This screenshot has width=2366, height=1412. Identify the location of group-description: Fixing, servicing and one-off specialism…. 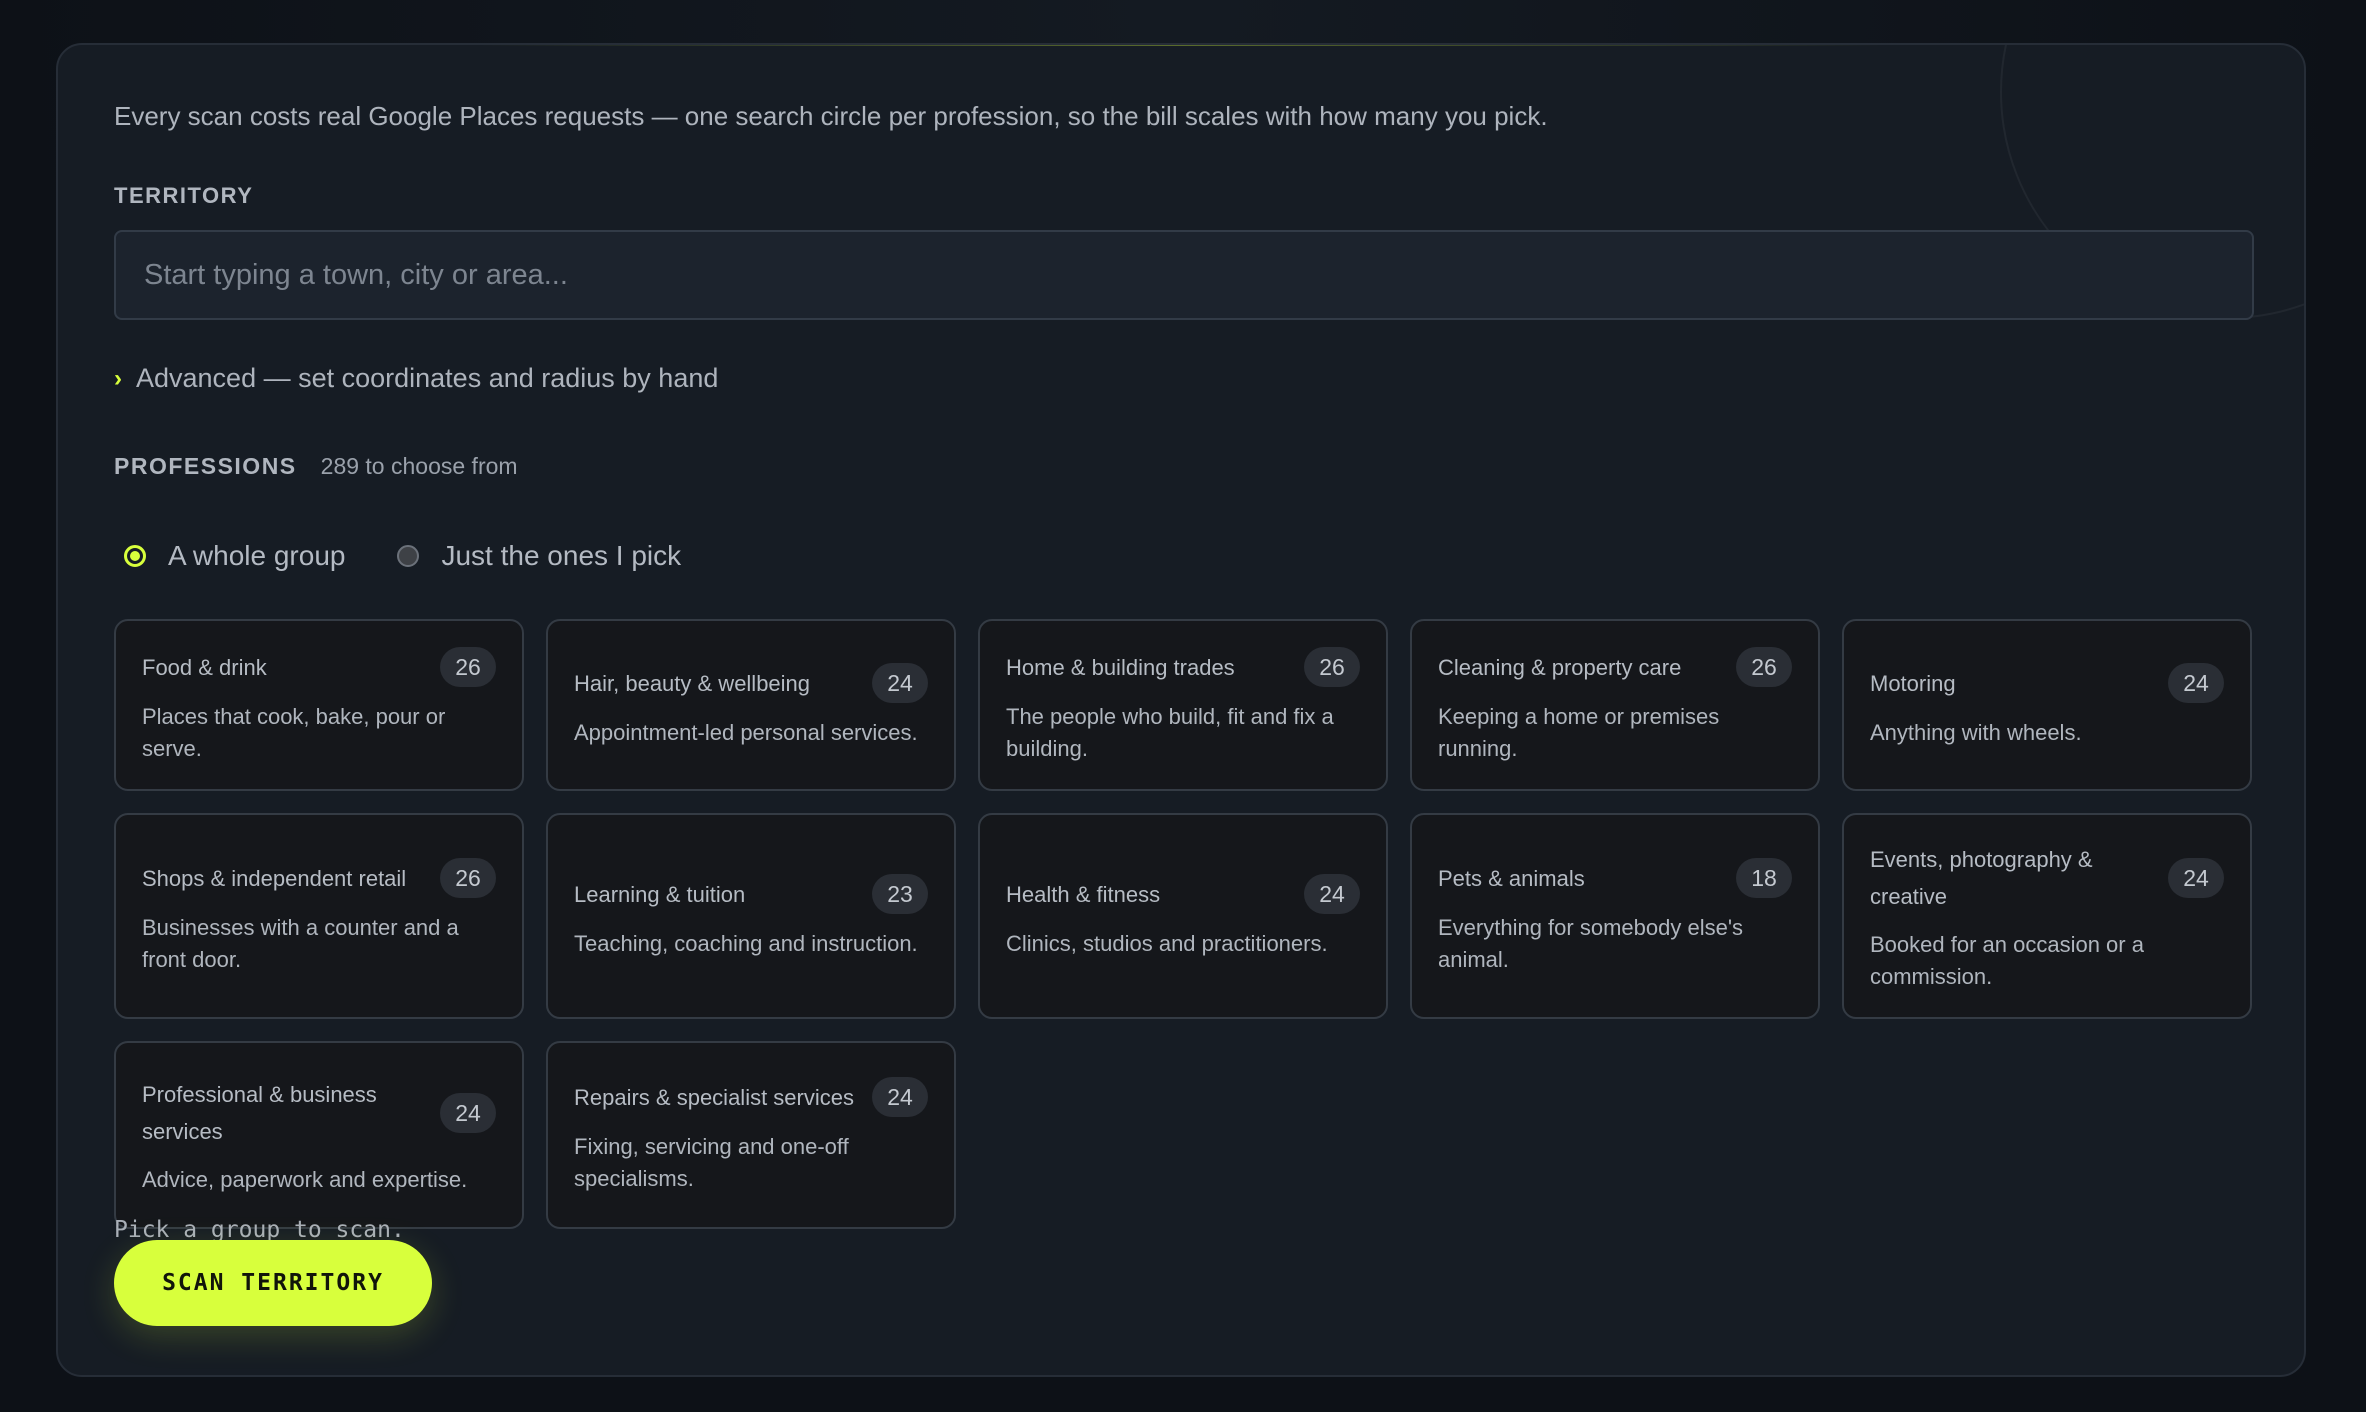
(711, 1162).